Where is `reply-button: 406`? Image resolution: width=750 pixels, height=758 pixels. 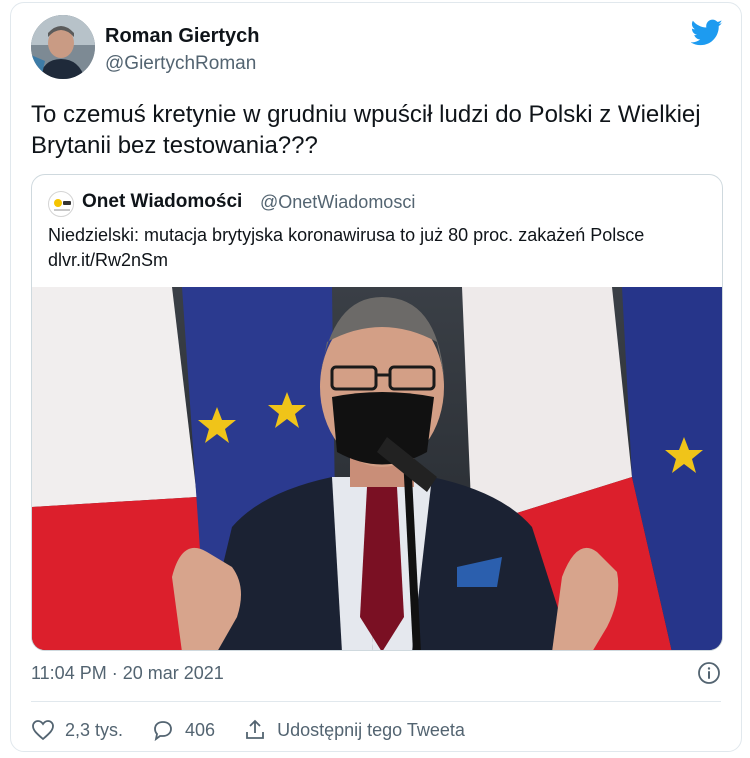 reply-button: 406 is located at coordinates (183, 730).